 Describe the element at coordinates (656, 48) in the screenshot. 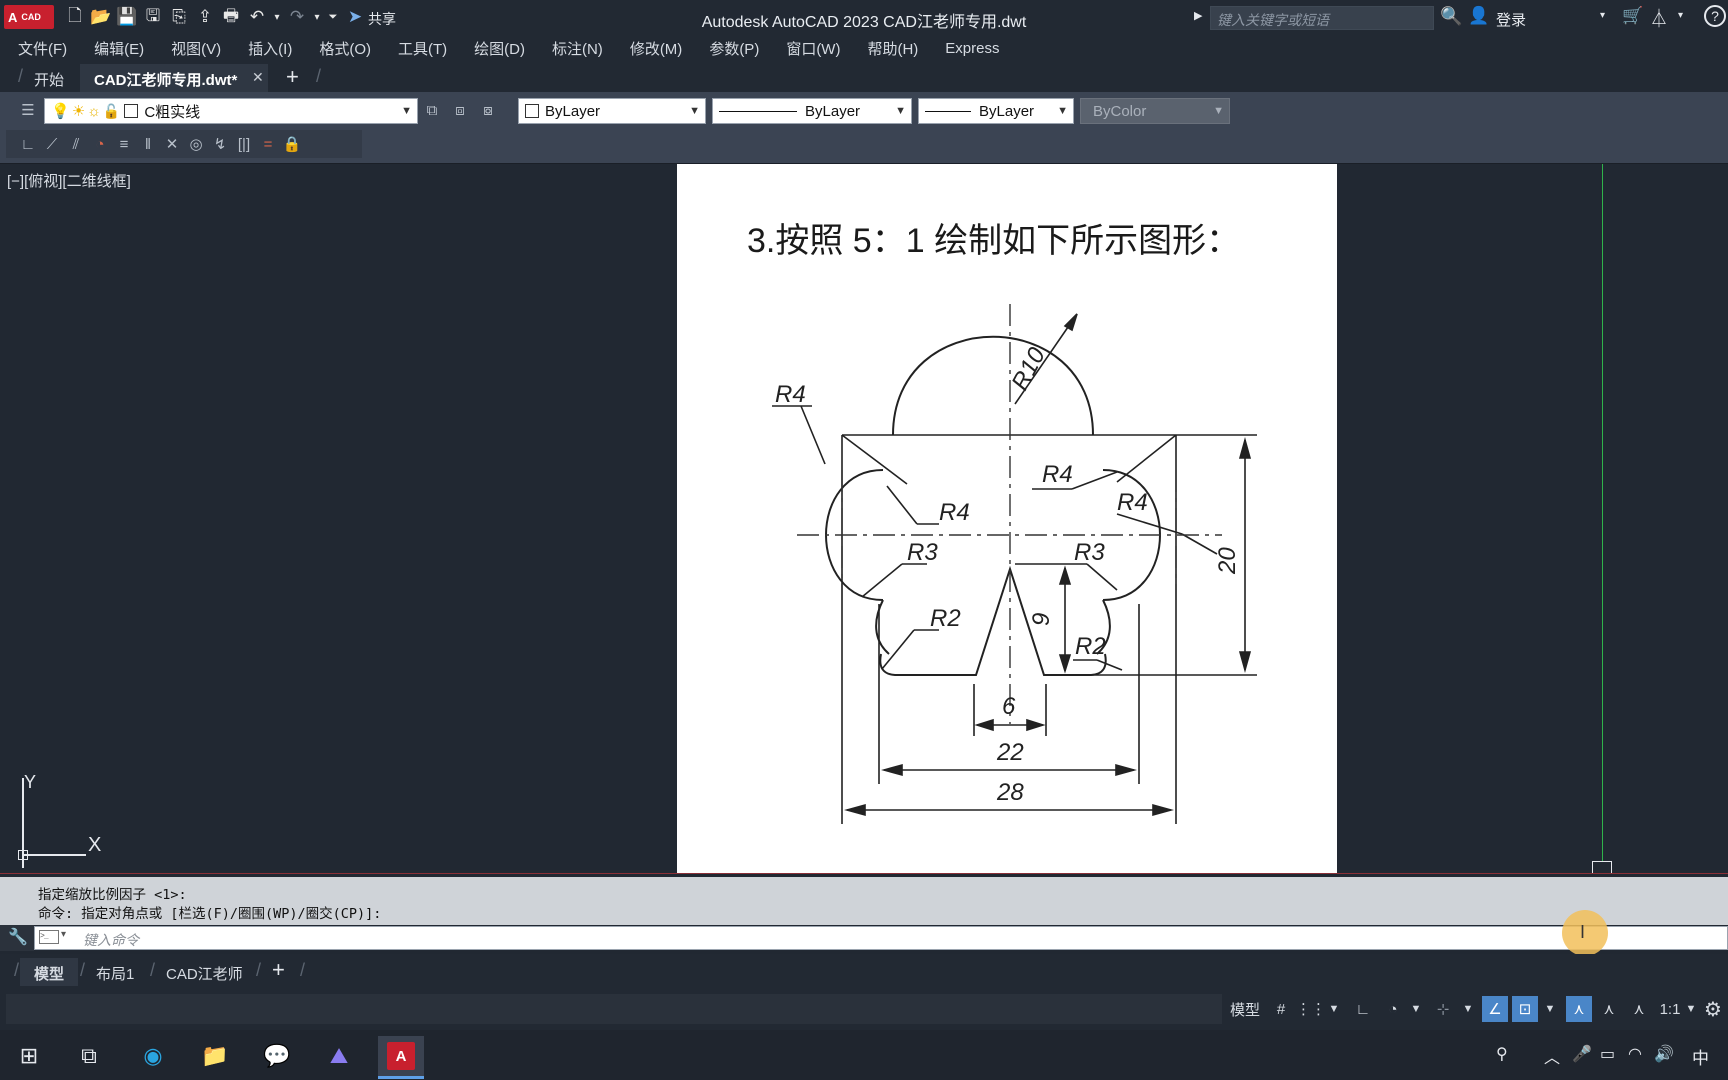

I see `menu-modify: 修改(M)` at that location.